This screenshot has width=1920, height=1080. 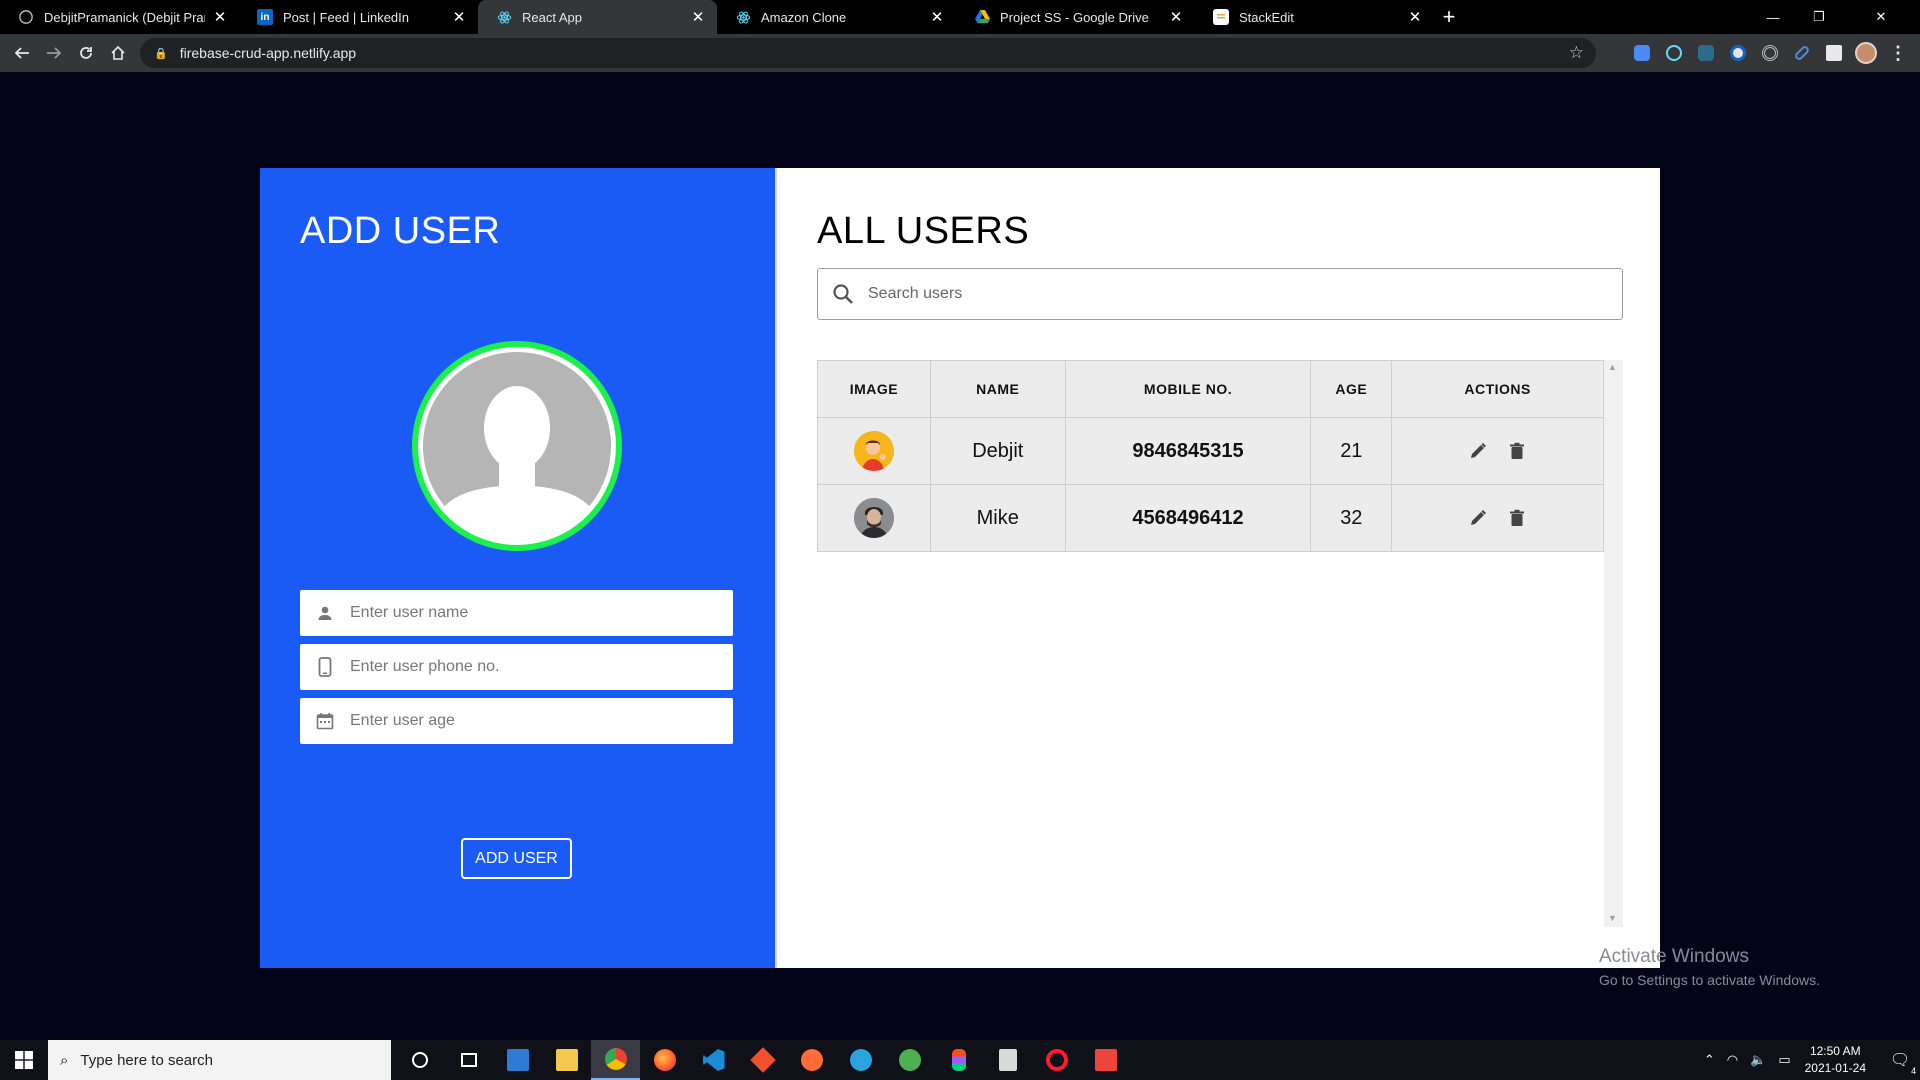 What do you see at coordinates (868, 53) in the screenshot?
I see `address-bar: 🔒 firebase-crud-app.netlify.app ☆` at bounding box center [868, 53].